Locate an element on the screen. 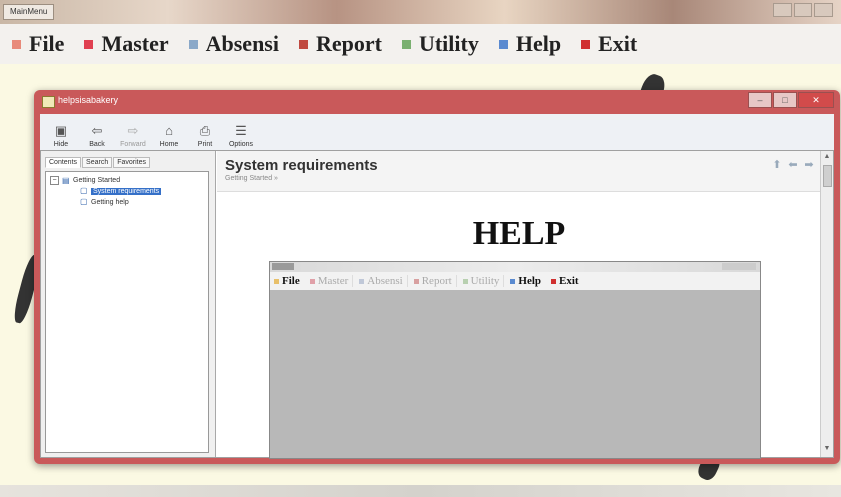 Image resolution: width=841 pixels, height=497 pixels. help-heading: HELP is located at coordinates (519, 233).